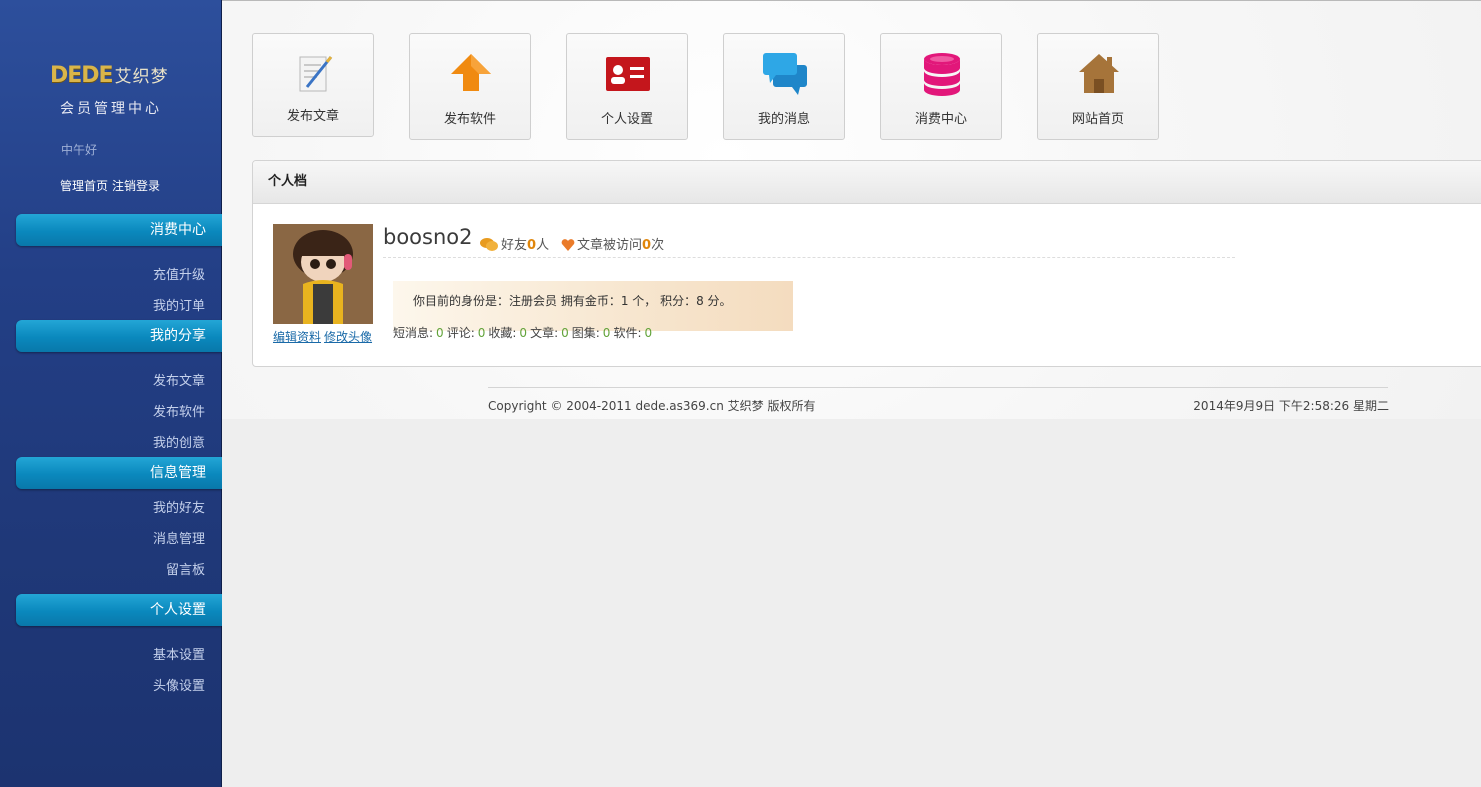  I want to click on visits-prefix: 文章被访问, so click(610, 245).